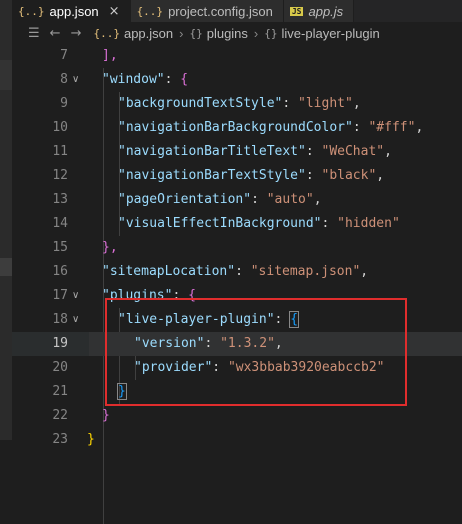 The height and width of the screenshot is (524, 462). Describe the element at coordinates (60, 151) in the screenshot. I see `line-number: 11` at that location.